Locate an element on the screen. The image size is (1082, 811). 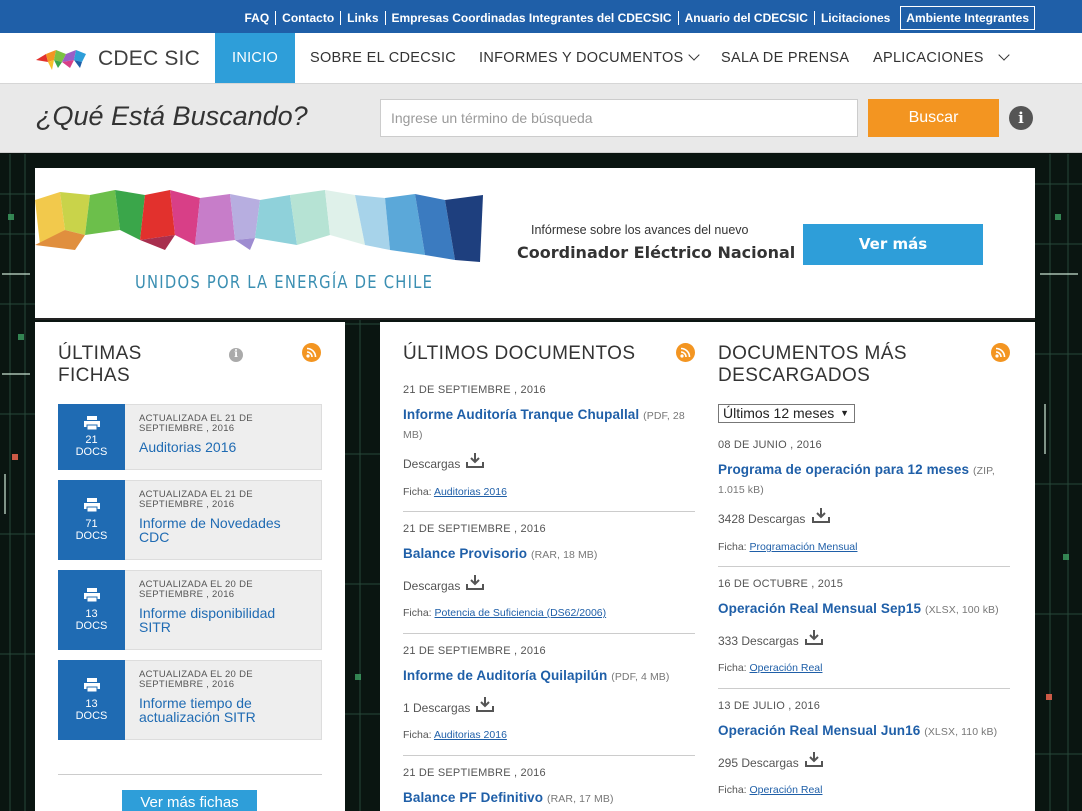
nav-informes: INFORMES Y DOCUMENTOS is located at coordinates (589, 58).